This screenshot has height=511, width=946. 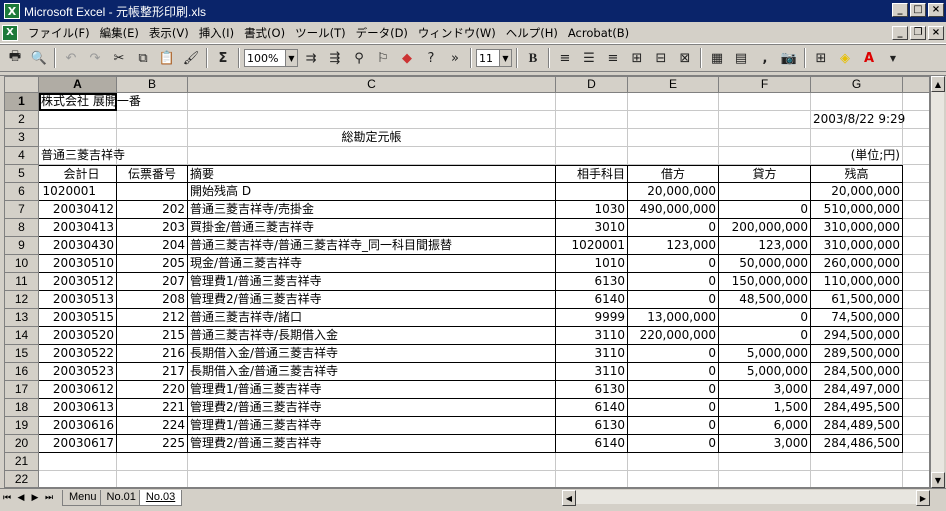 I want to click on row-header: 12, so click(x=22, y=300).